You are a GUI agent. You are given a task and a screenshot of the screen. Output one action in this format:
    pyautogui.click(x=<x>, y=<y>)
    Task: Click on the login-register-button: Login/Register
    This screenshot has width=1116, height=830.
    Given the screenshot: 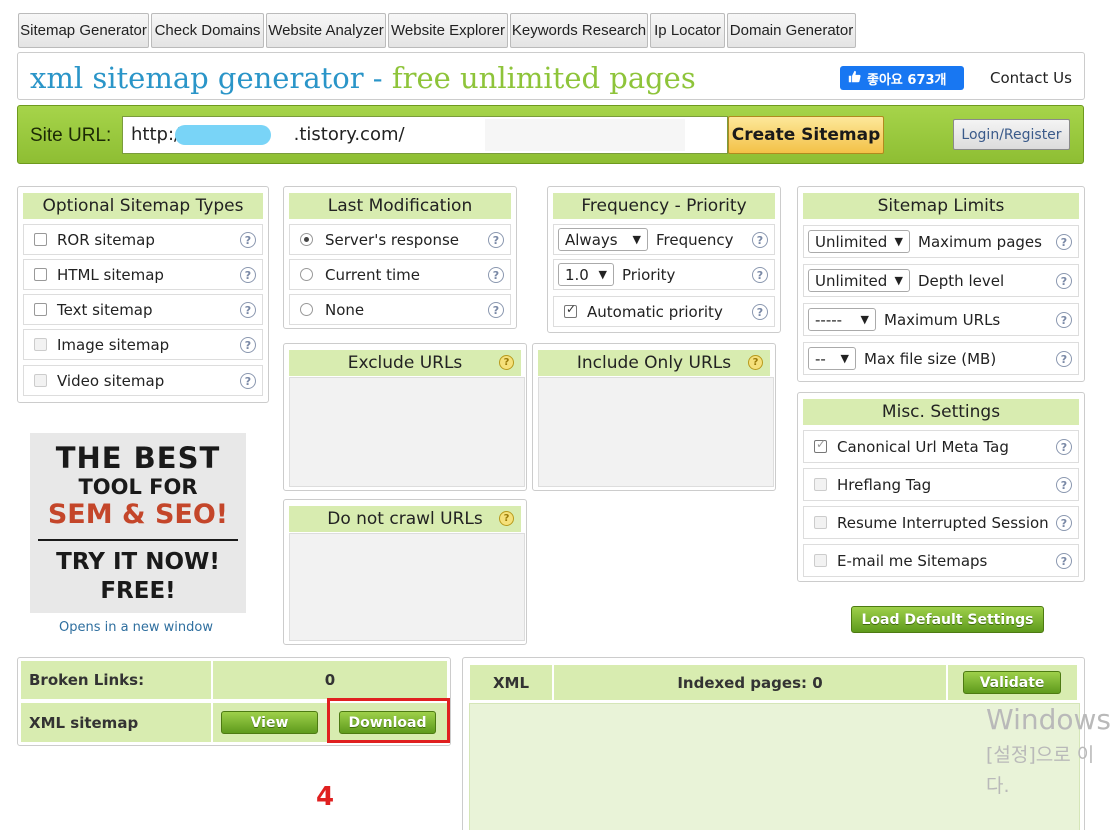 What is the action you would take?
    pyautogui.click(x=1011, y=134)
    